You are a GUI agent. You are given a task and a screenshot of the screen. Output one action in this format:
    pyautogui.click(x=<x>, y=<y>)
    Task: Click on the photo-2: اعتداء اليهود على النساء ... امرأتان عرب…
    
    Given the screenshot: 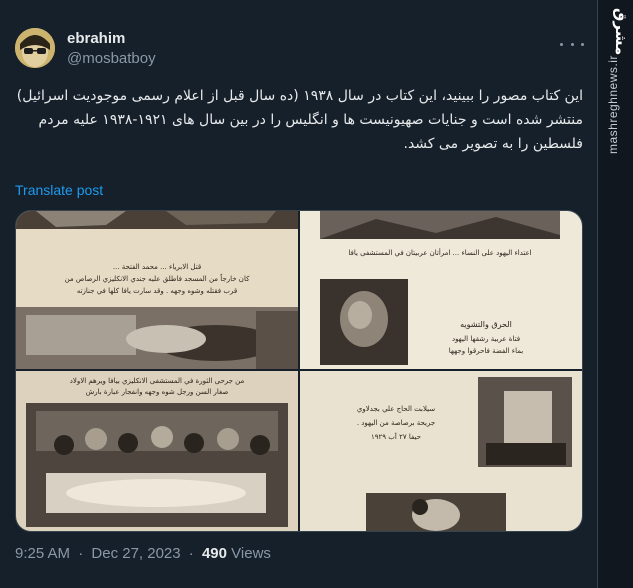 What is the action you would take?
    pyautogui.click(x=441, y=290)
    